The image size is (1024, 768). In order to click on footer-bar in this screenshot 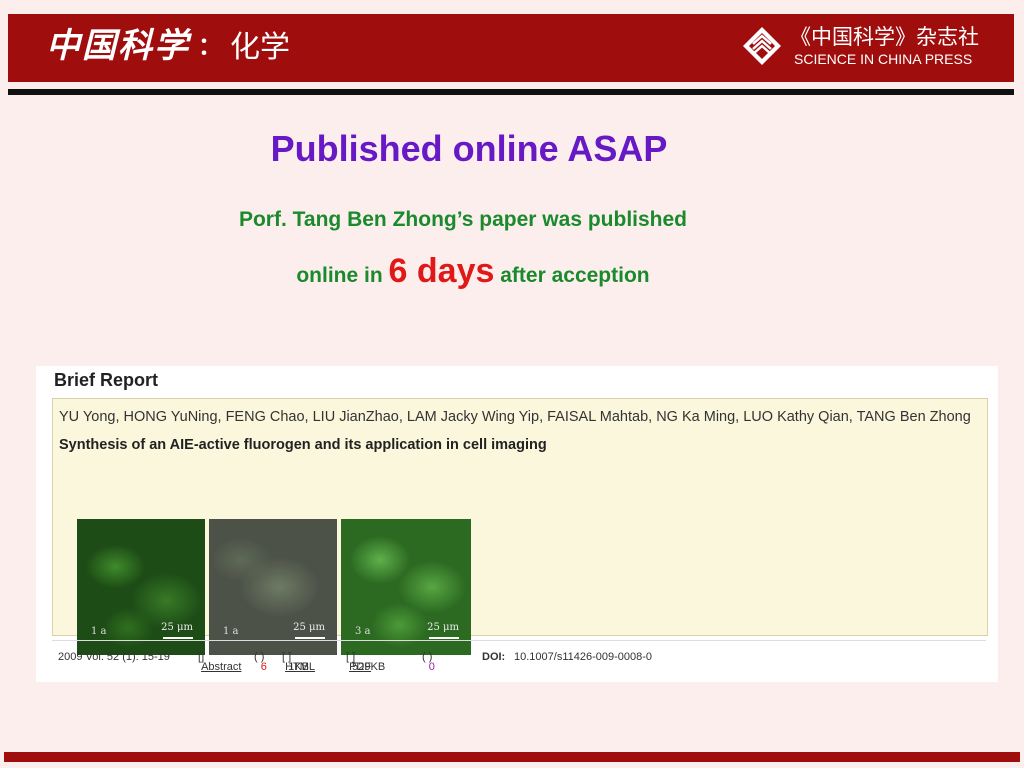, I will do `click(512, 757)`.